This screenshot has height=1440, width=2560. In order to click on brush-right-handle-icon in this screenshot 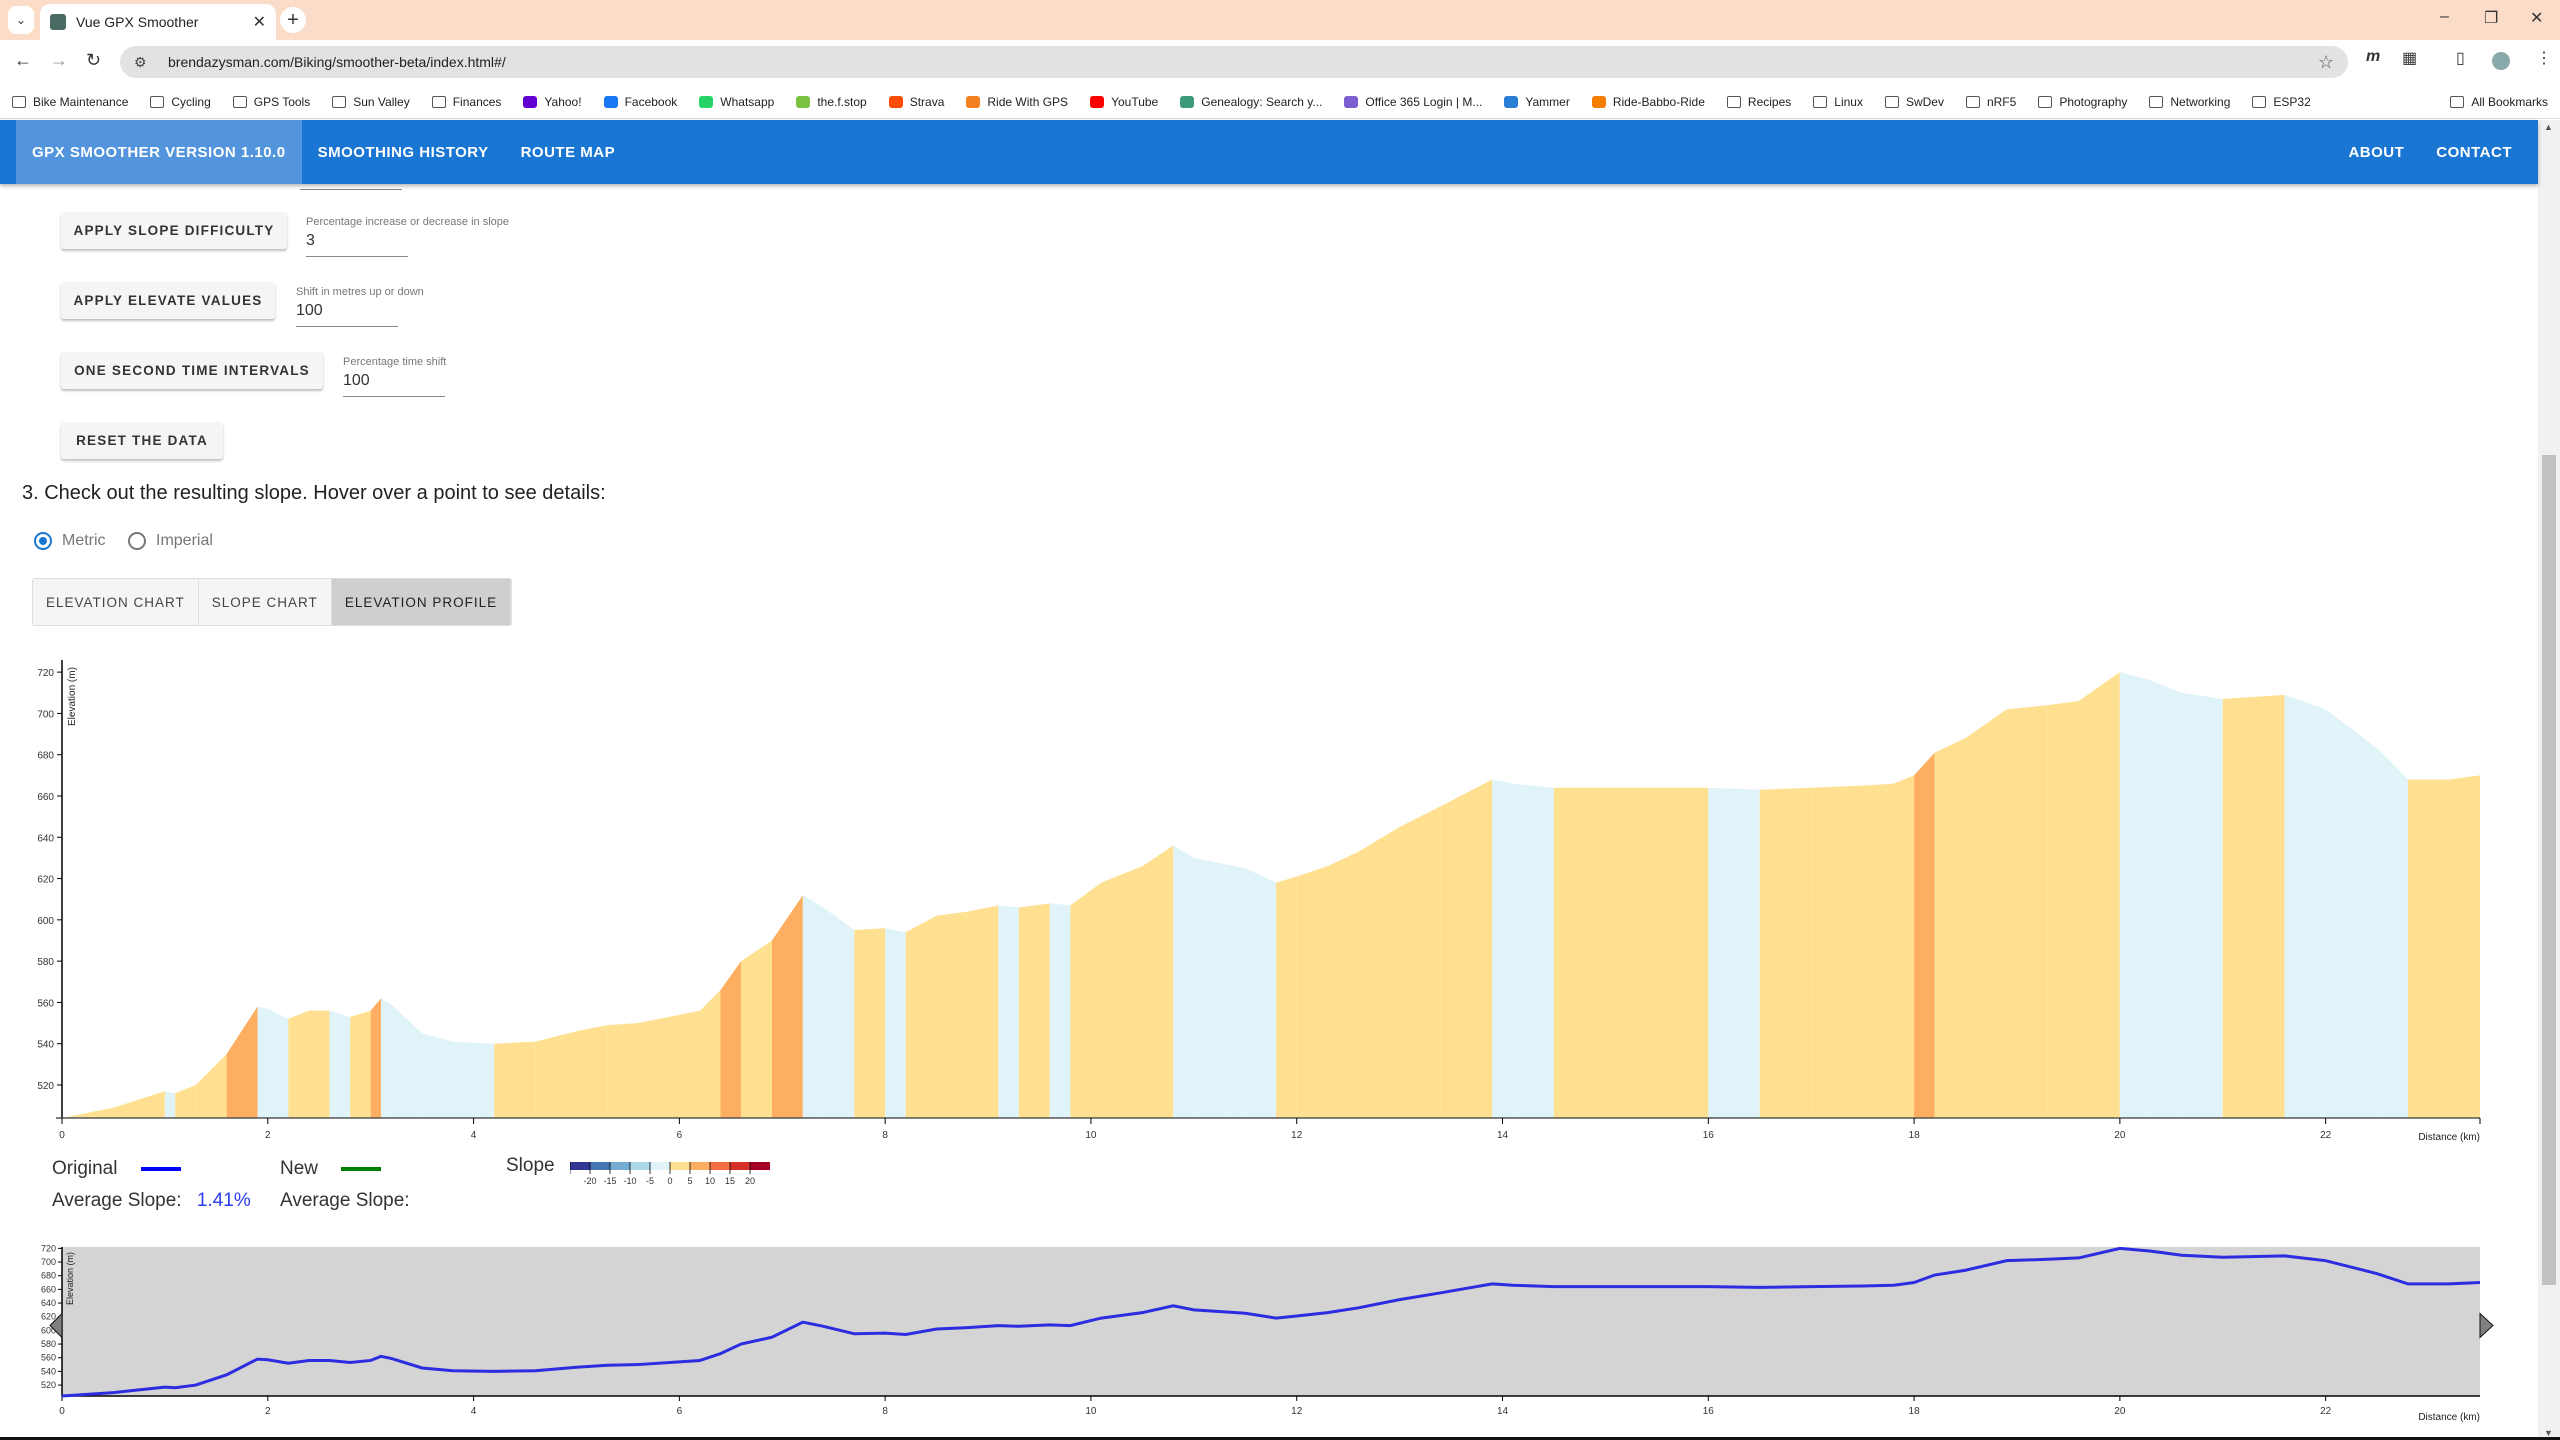, I will do `click(2486, 1325)`.